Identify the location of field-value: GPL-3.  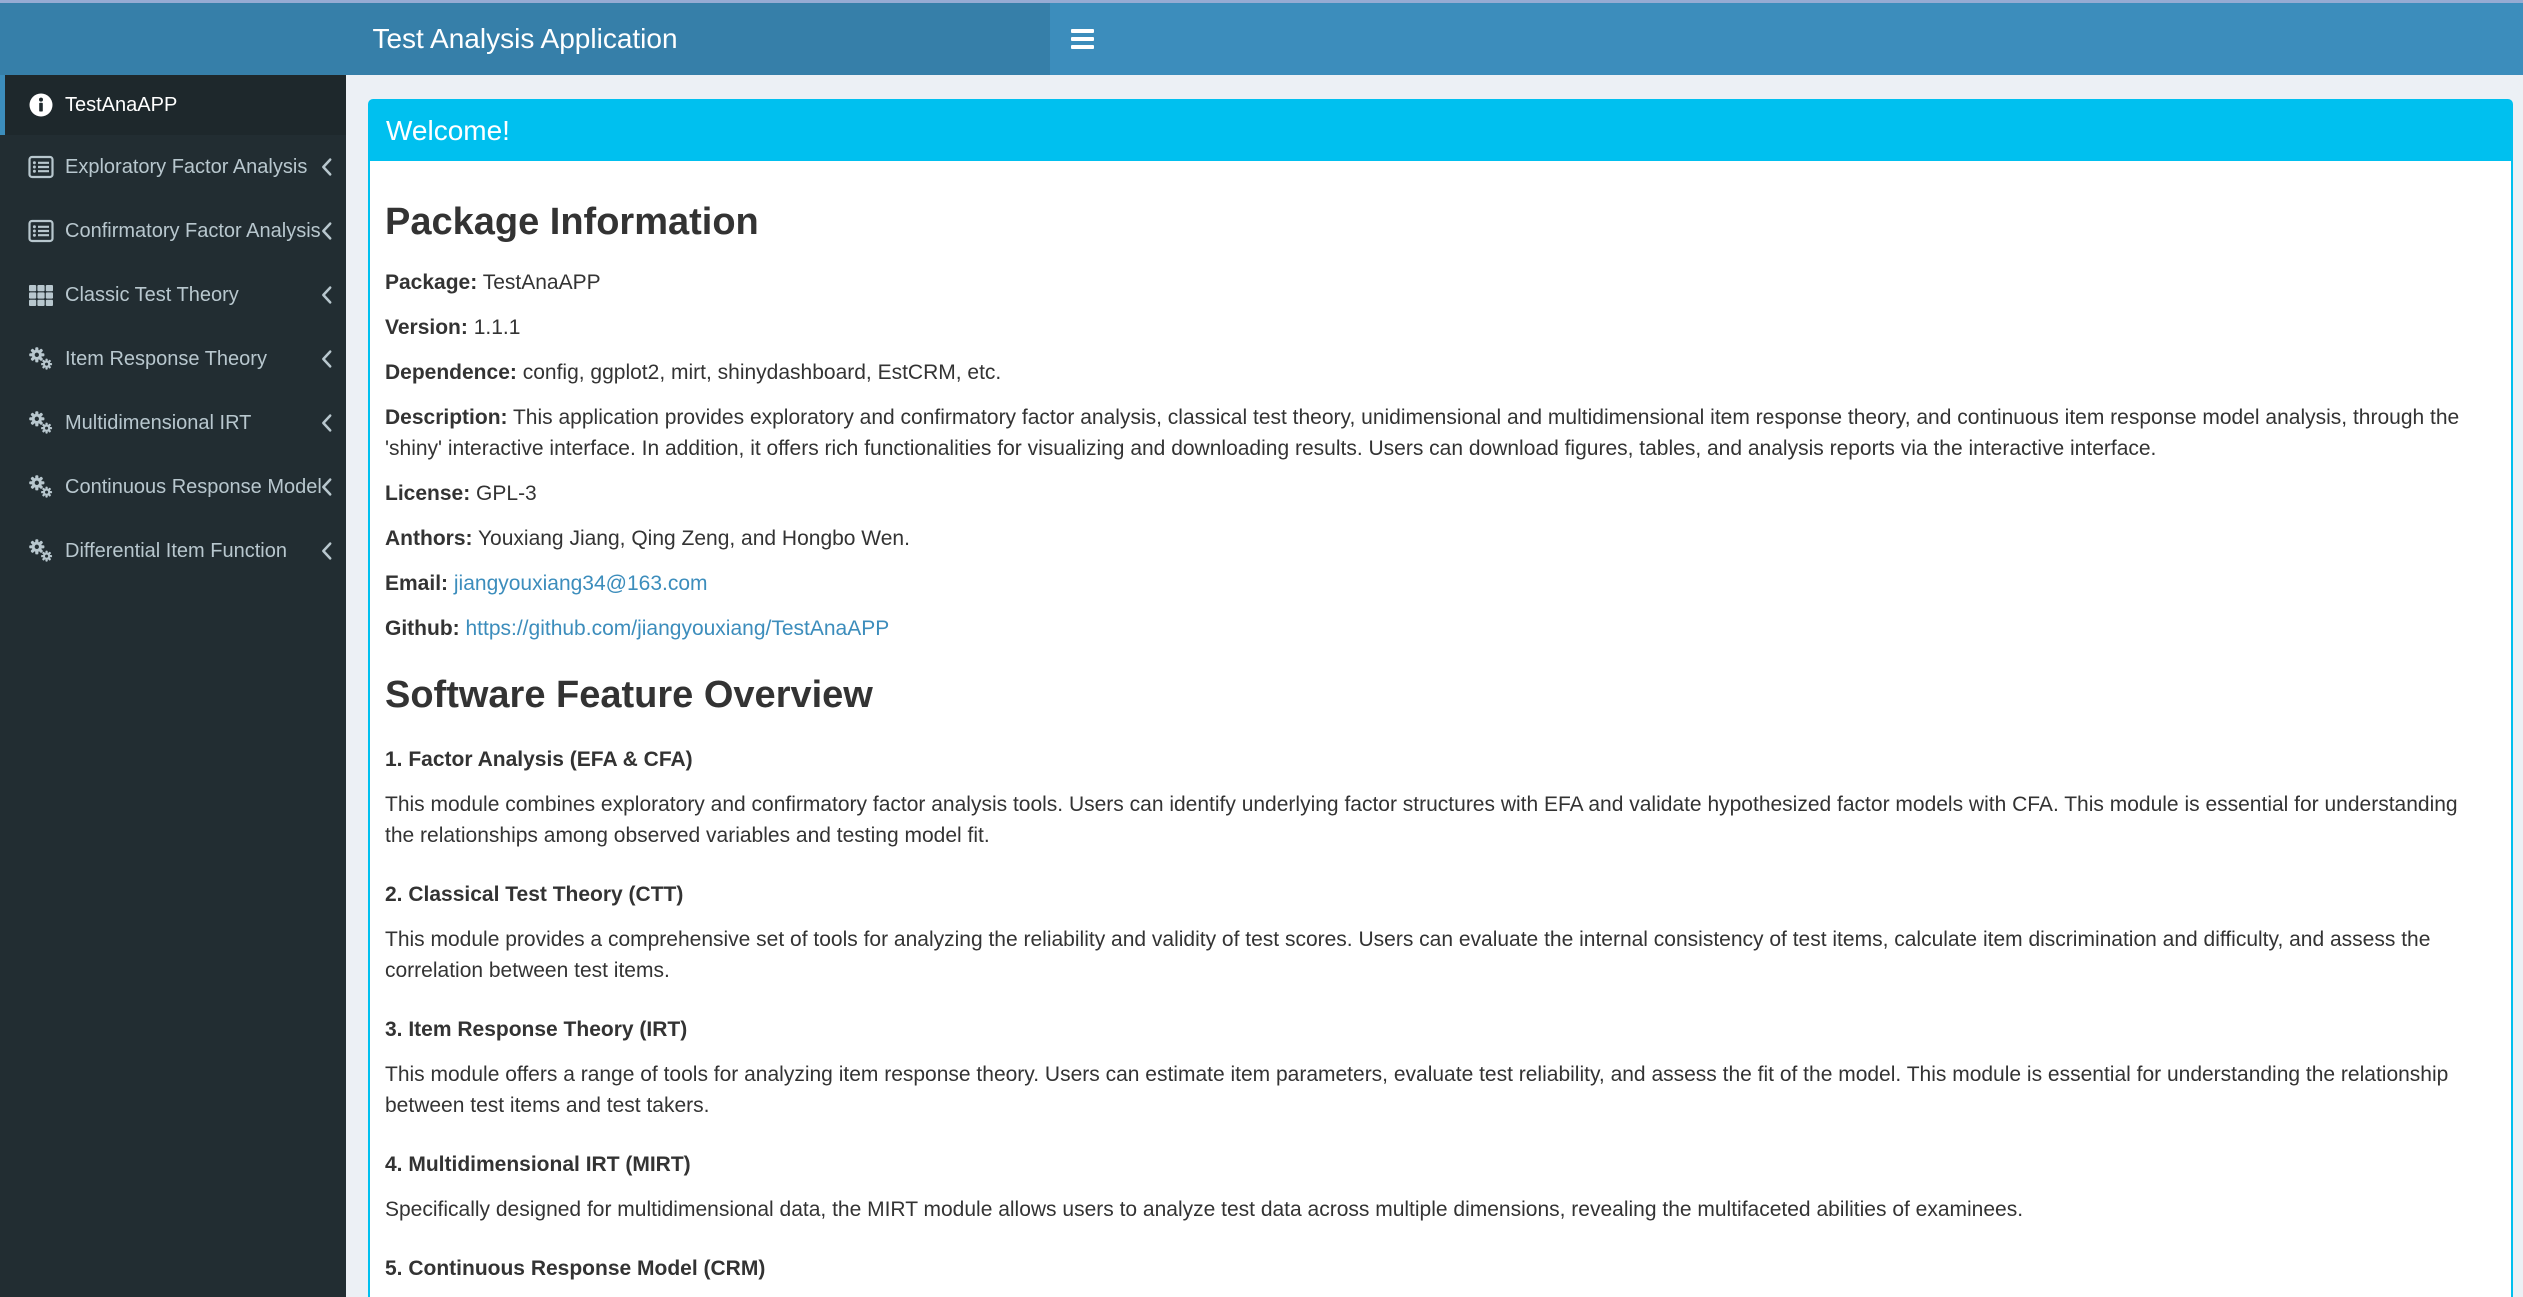
(506, 493).